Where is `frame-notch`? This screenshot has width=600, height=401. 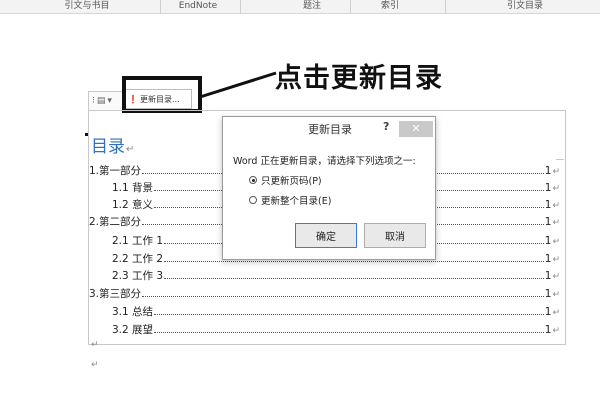
frame-notch is located at coordinates (560, 160).